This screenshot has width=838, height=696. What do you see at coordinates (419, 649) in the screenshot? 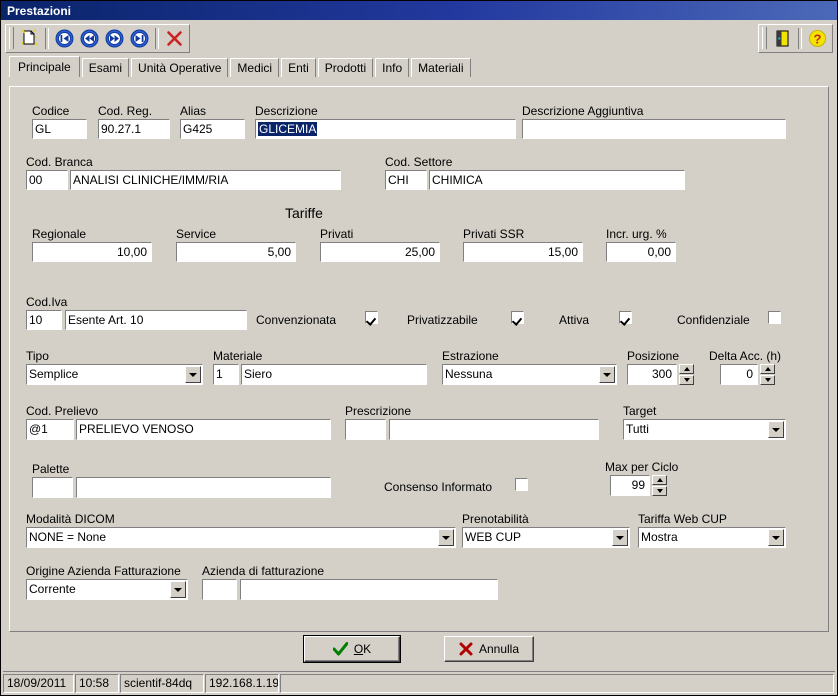
I see `dialog-button-bar: OK Annulla` at bounding box center [419, 649].